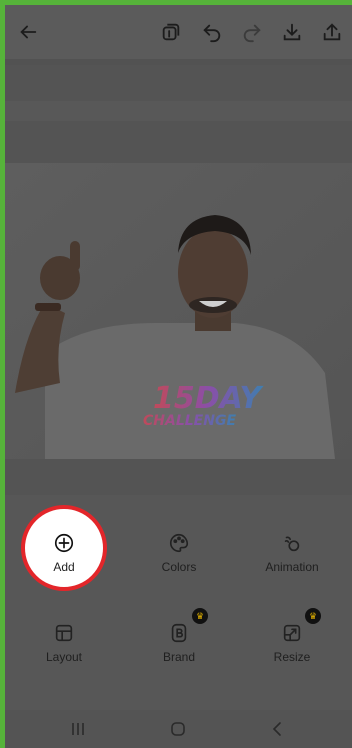  What do you see at coordinates (171, 32) in the screenshot?
I see `pages-icon` at bounding box center [171, 32].